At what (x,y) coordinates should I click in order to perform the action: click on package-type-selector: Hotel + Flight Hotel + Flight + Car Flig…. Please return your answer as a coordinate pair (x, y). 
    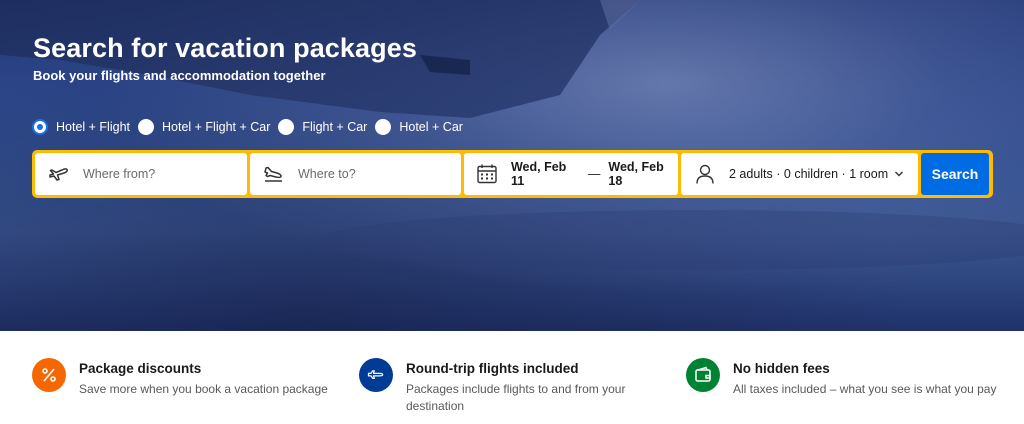
    Looking at the image, I should click on (251, 127).